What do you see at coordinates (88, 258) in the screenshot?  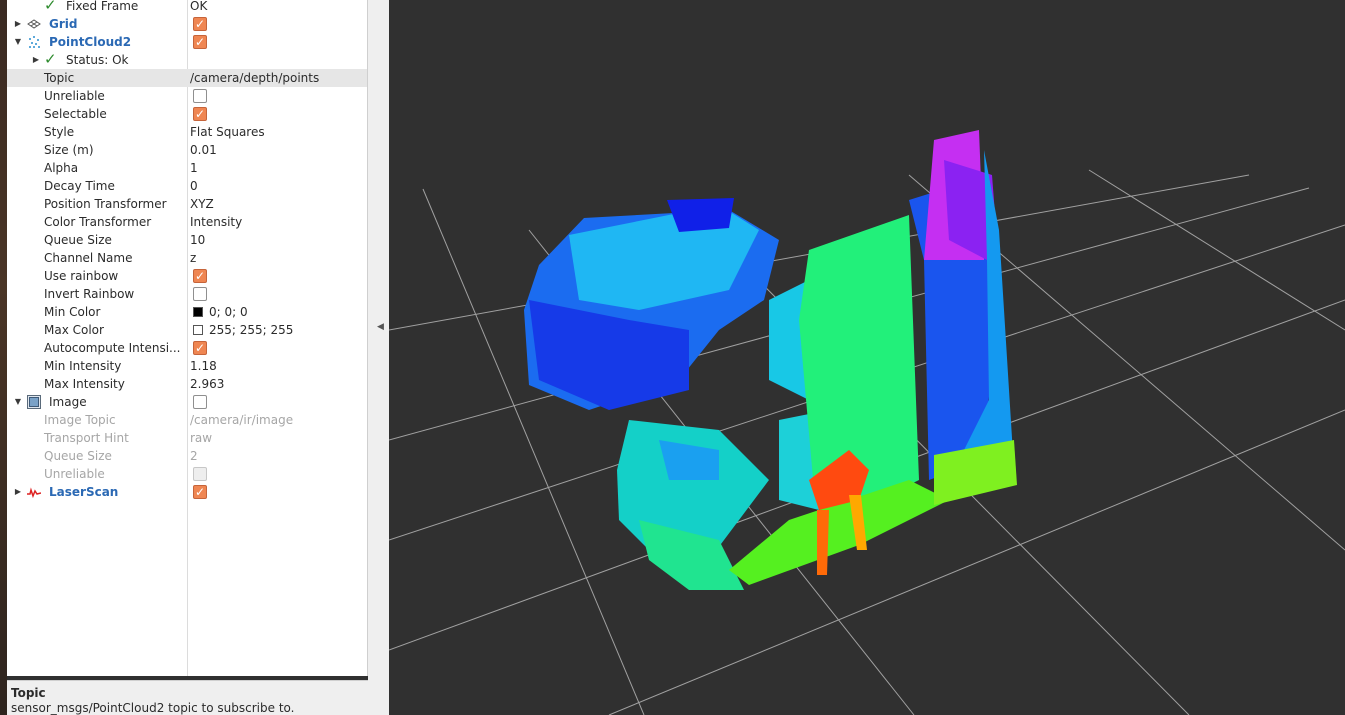 I see `property-label: Channel Name` at bounding box center [88, 258].